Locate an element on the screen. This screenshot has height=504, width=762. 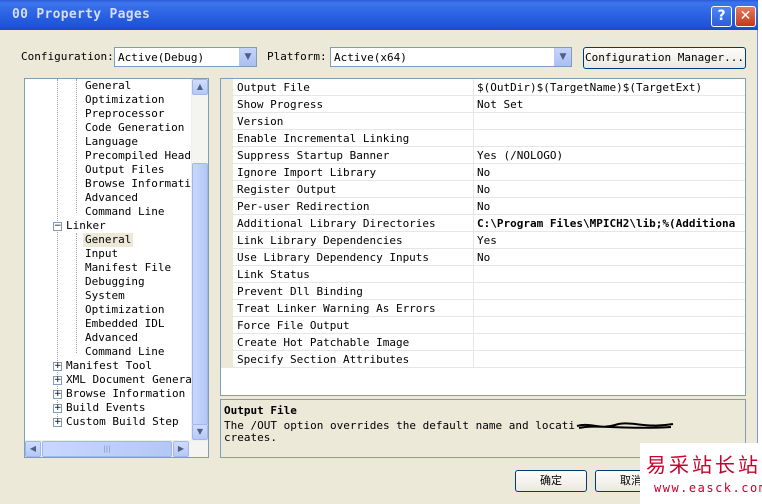
property-name: Use Library Dependency Inputs is located at coordinates (333, 257).